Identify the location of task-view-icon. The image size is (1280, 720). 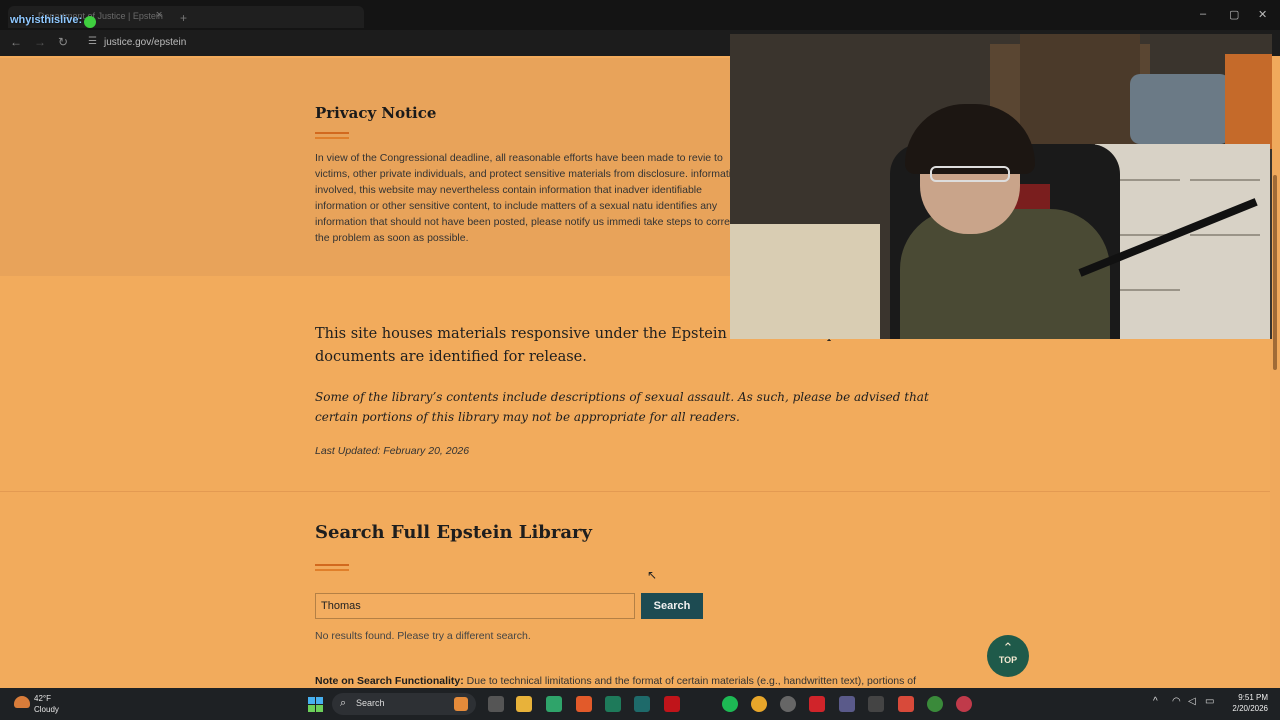
(496, 704).